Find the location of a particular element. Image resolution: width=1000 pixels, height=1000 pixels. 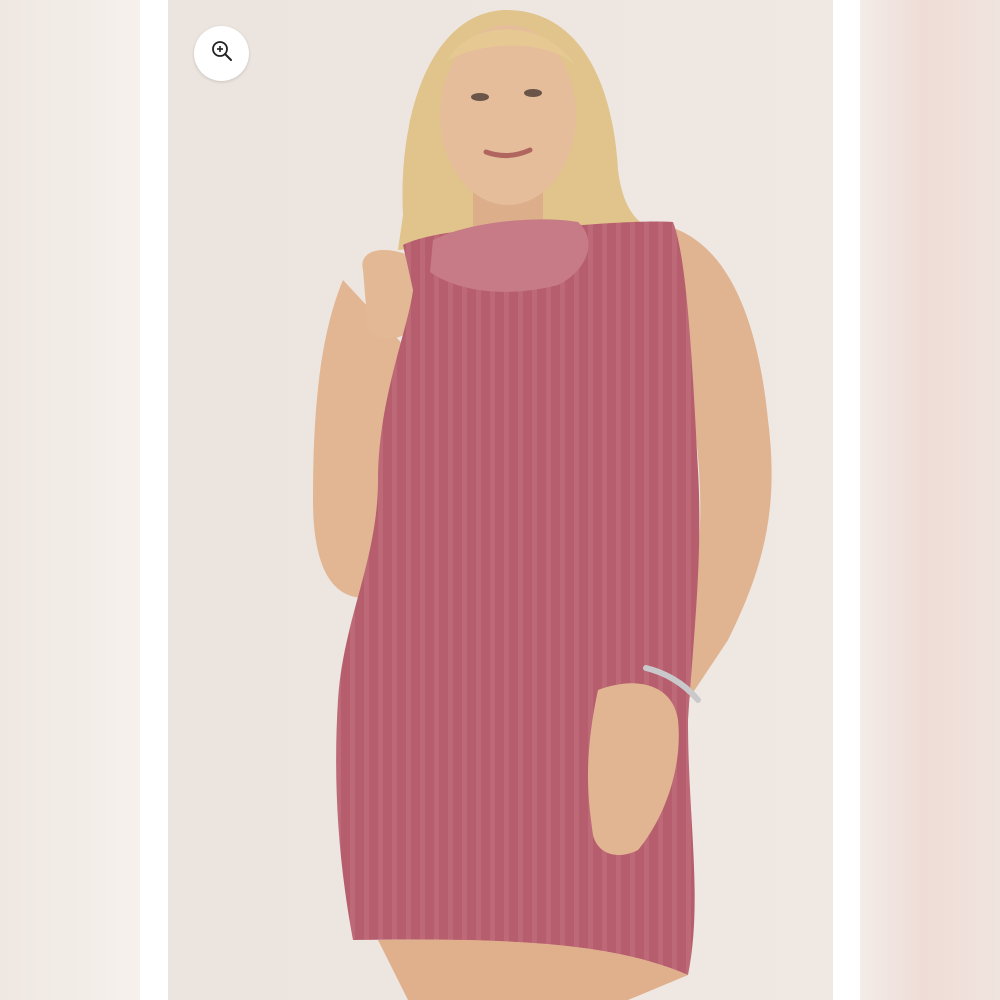

zoom-button is located at coordinates (221, 53).